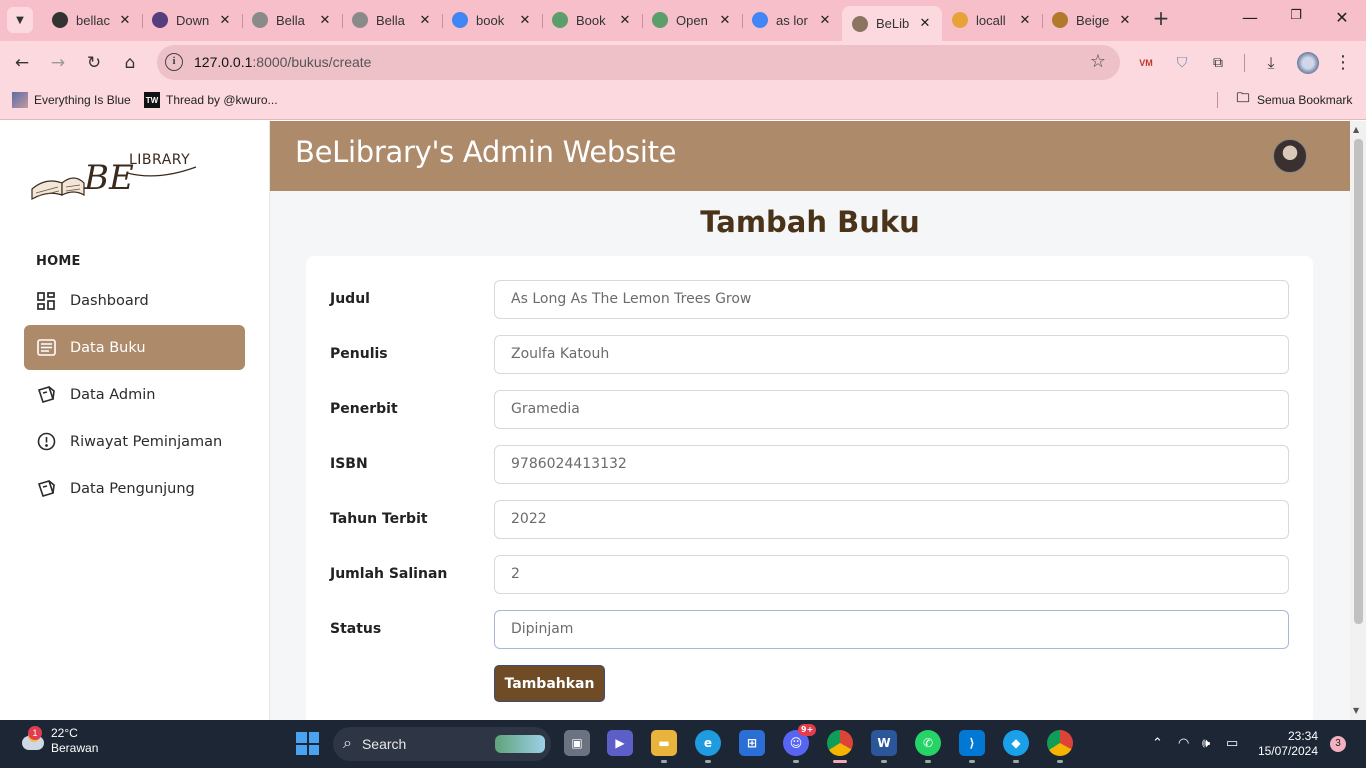 This screenshot has width=1366, height=768. Describe the element at coordinates (1206, 743) in the screenshot. I see `volume-icon: 🕪` at that location.